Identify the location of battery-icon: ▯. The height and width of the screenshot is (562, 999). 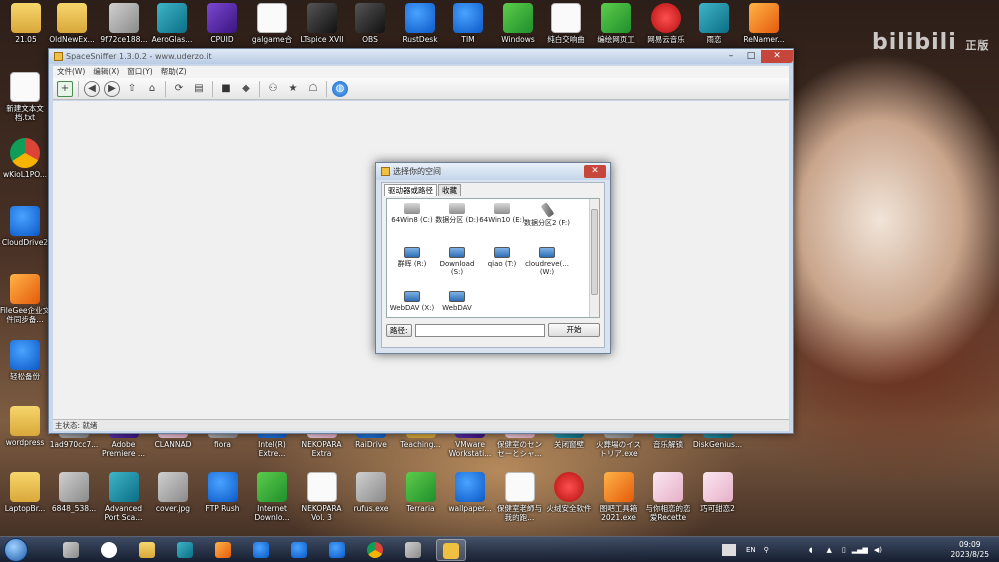
(844, 550).